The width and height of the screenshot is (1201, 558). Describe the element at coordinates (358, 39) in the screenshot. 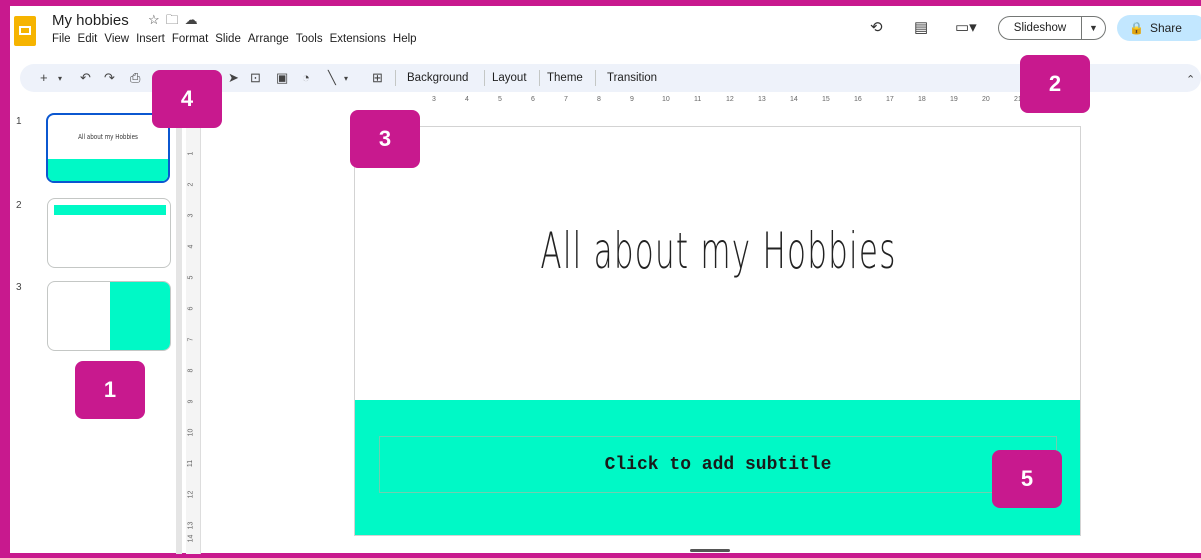

I see `menu-extensions: Extensions` at that location.